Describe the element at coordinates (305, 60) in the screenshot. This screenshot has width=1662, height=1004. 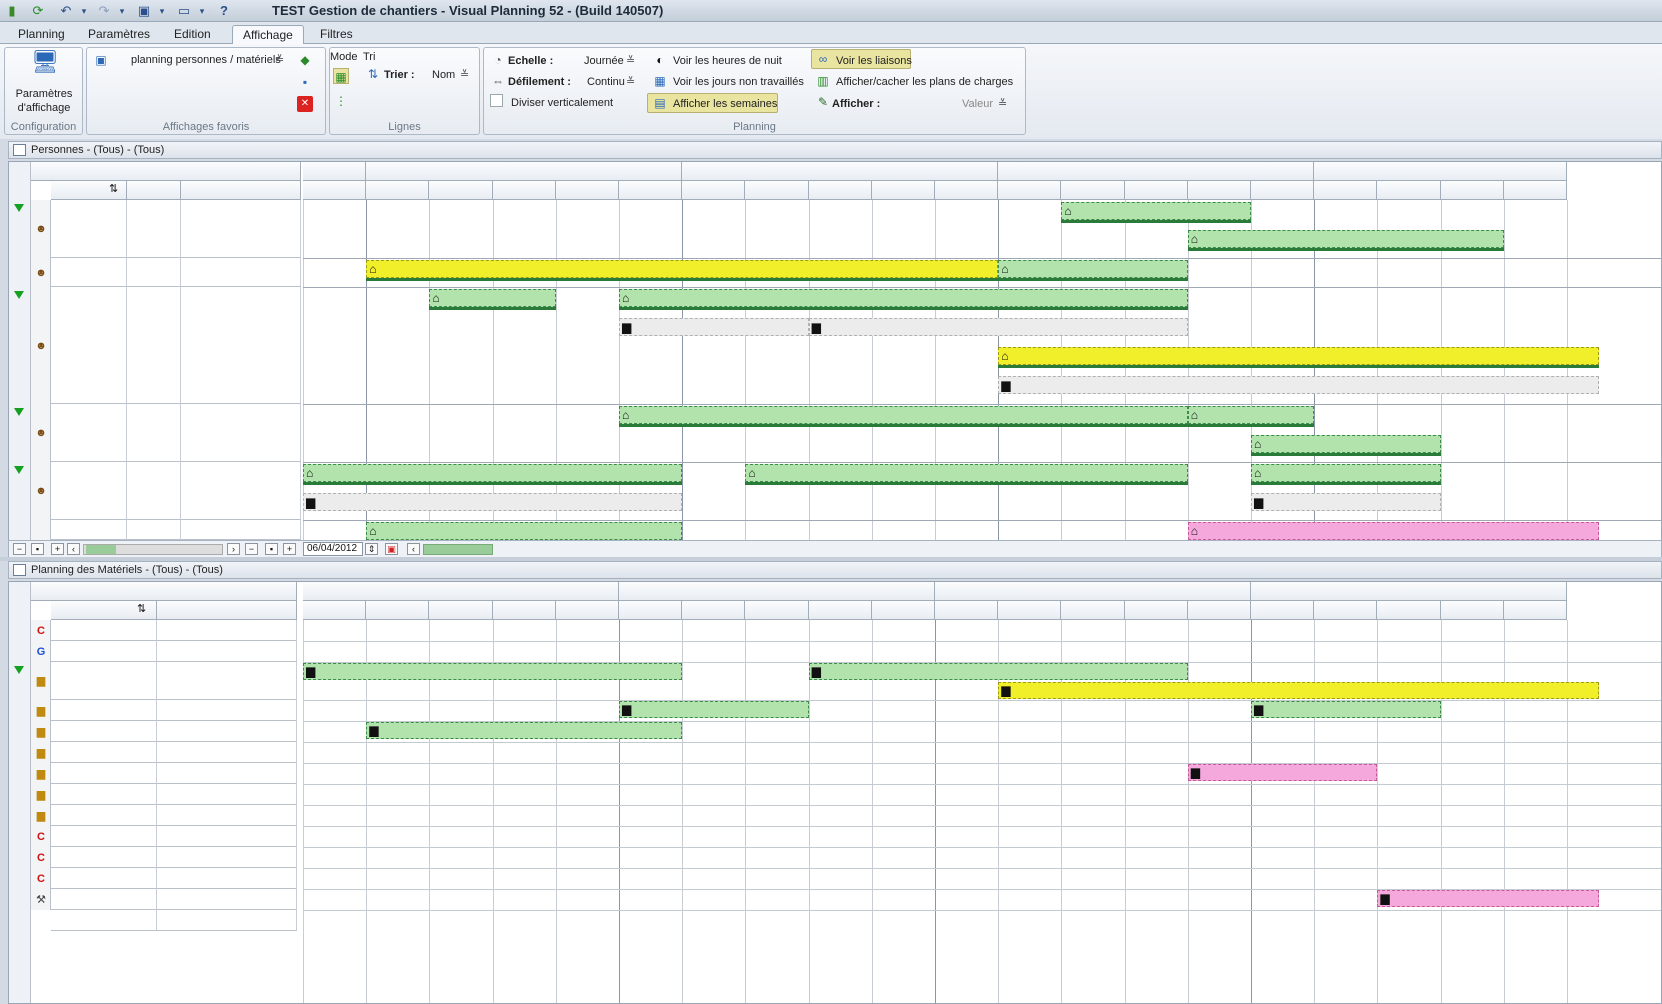
I see `add-favorite-icon: ◆` at that location.